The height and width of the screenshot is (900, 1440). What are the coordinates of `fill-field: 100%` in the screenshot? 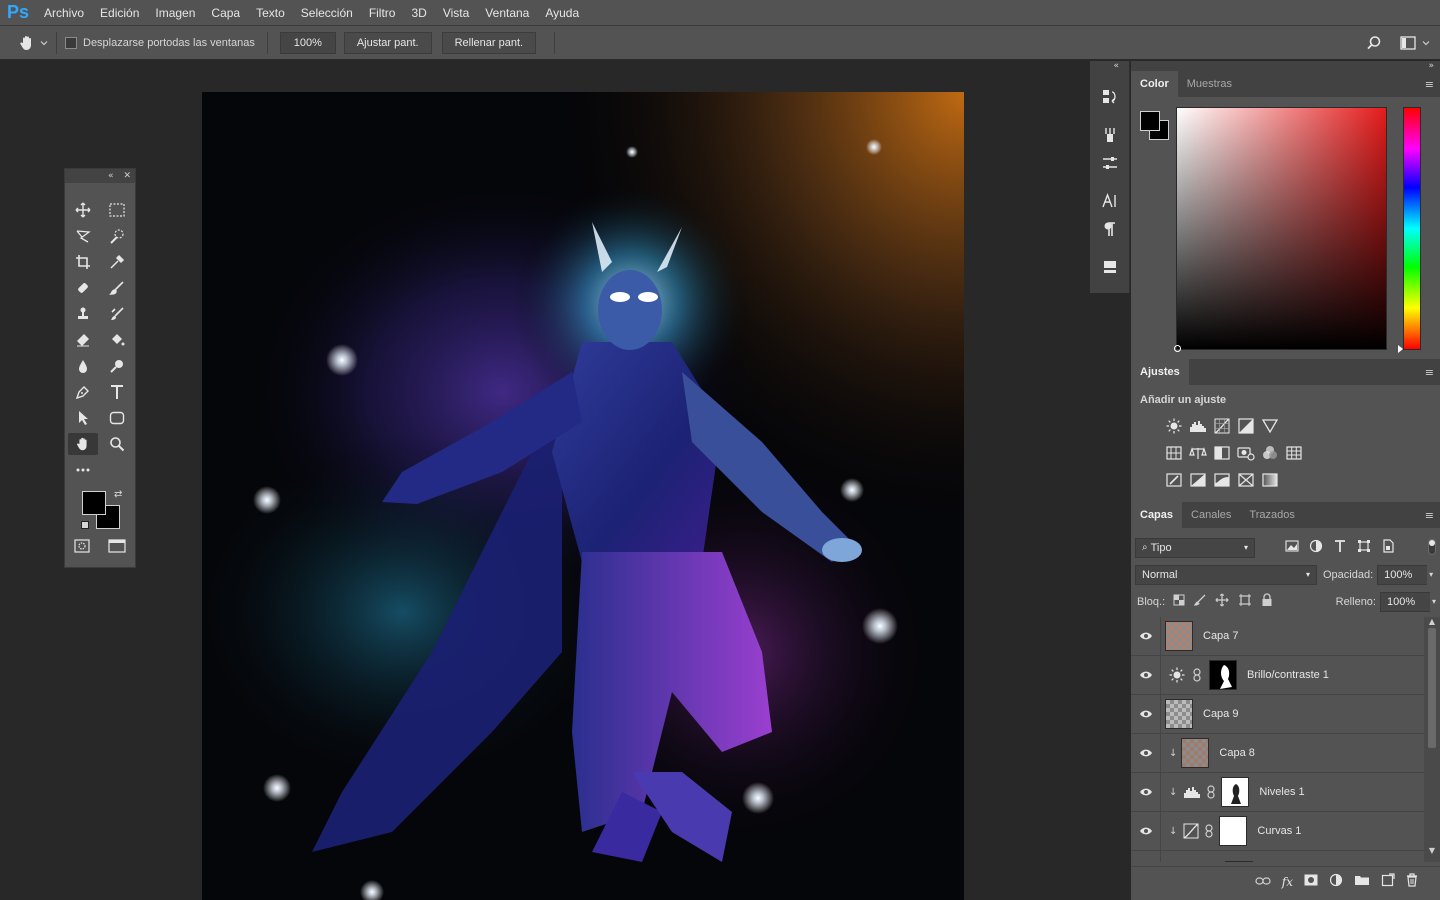 It's located at (1404, 601).